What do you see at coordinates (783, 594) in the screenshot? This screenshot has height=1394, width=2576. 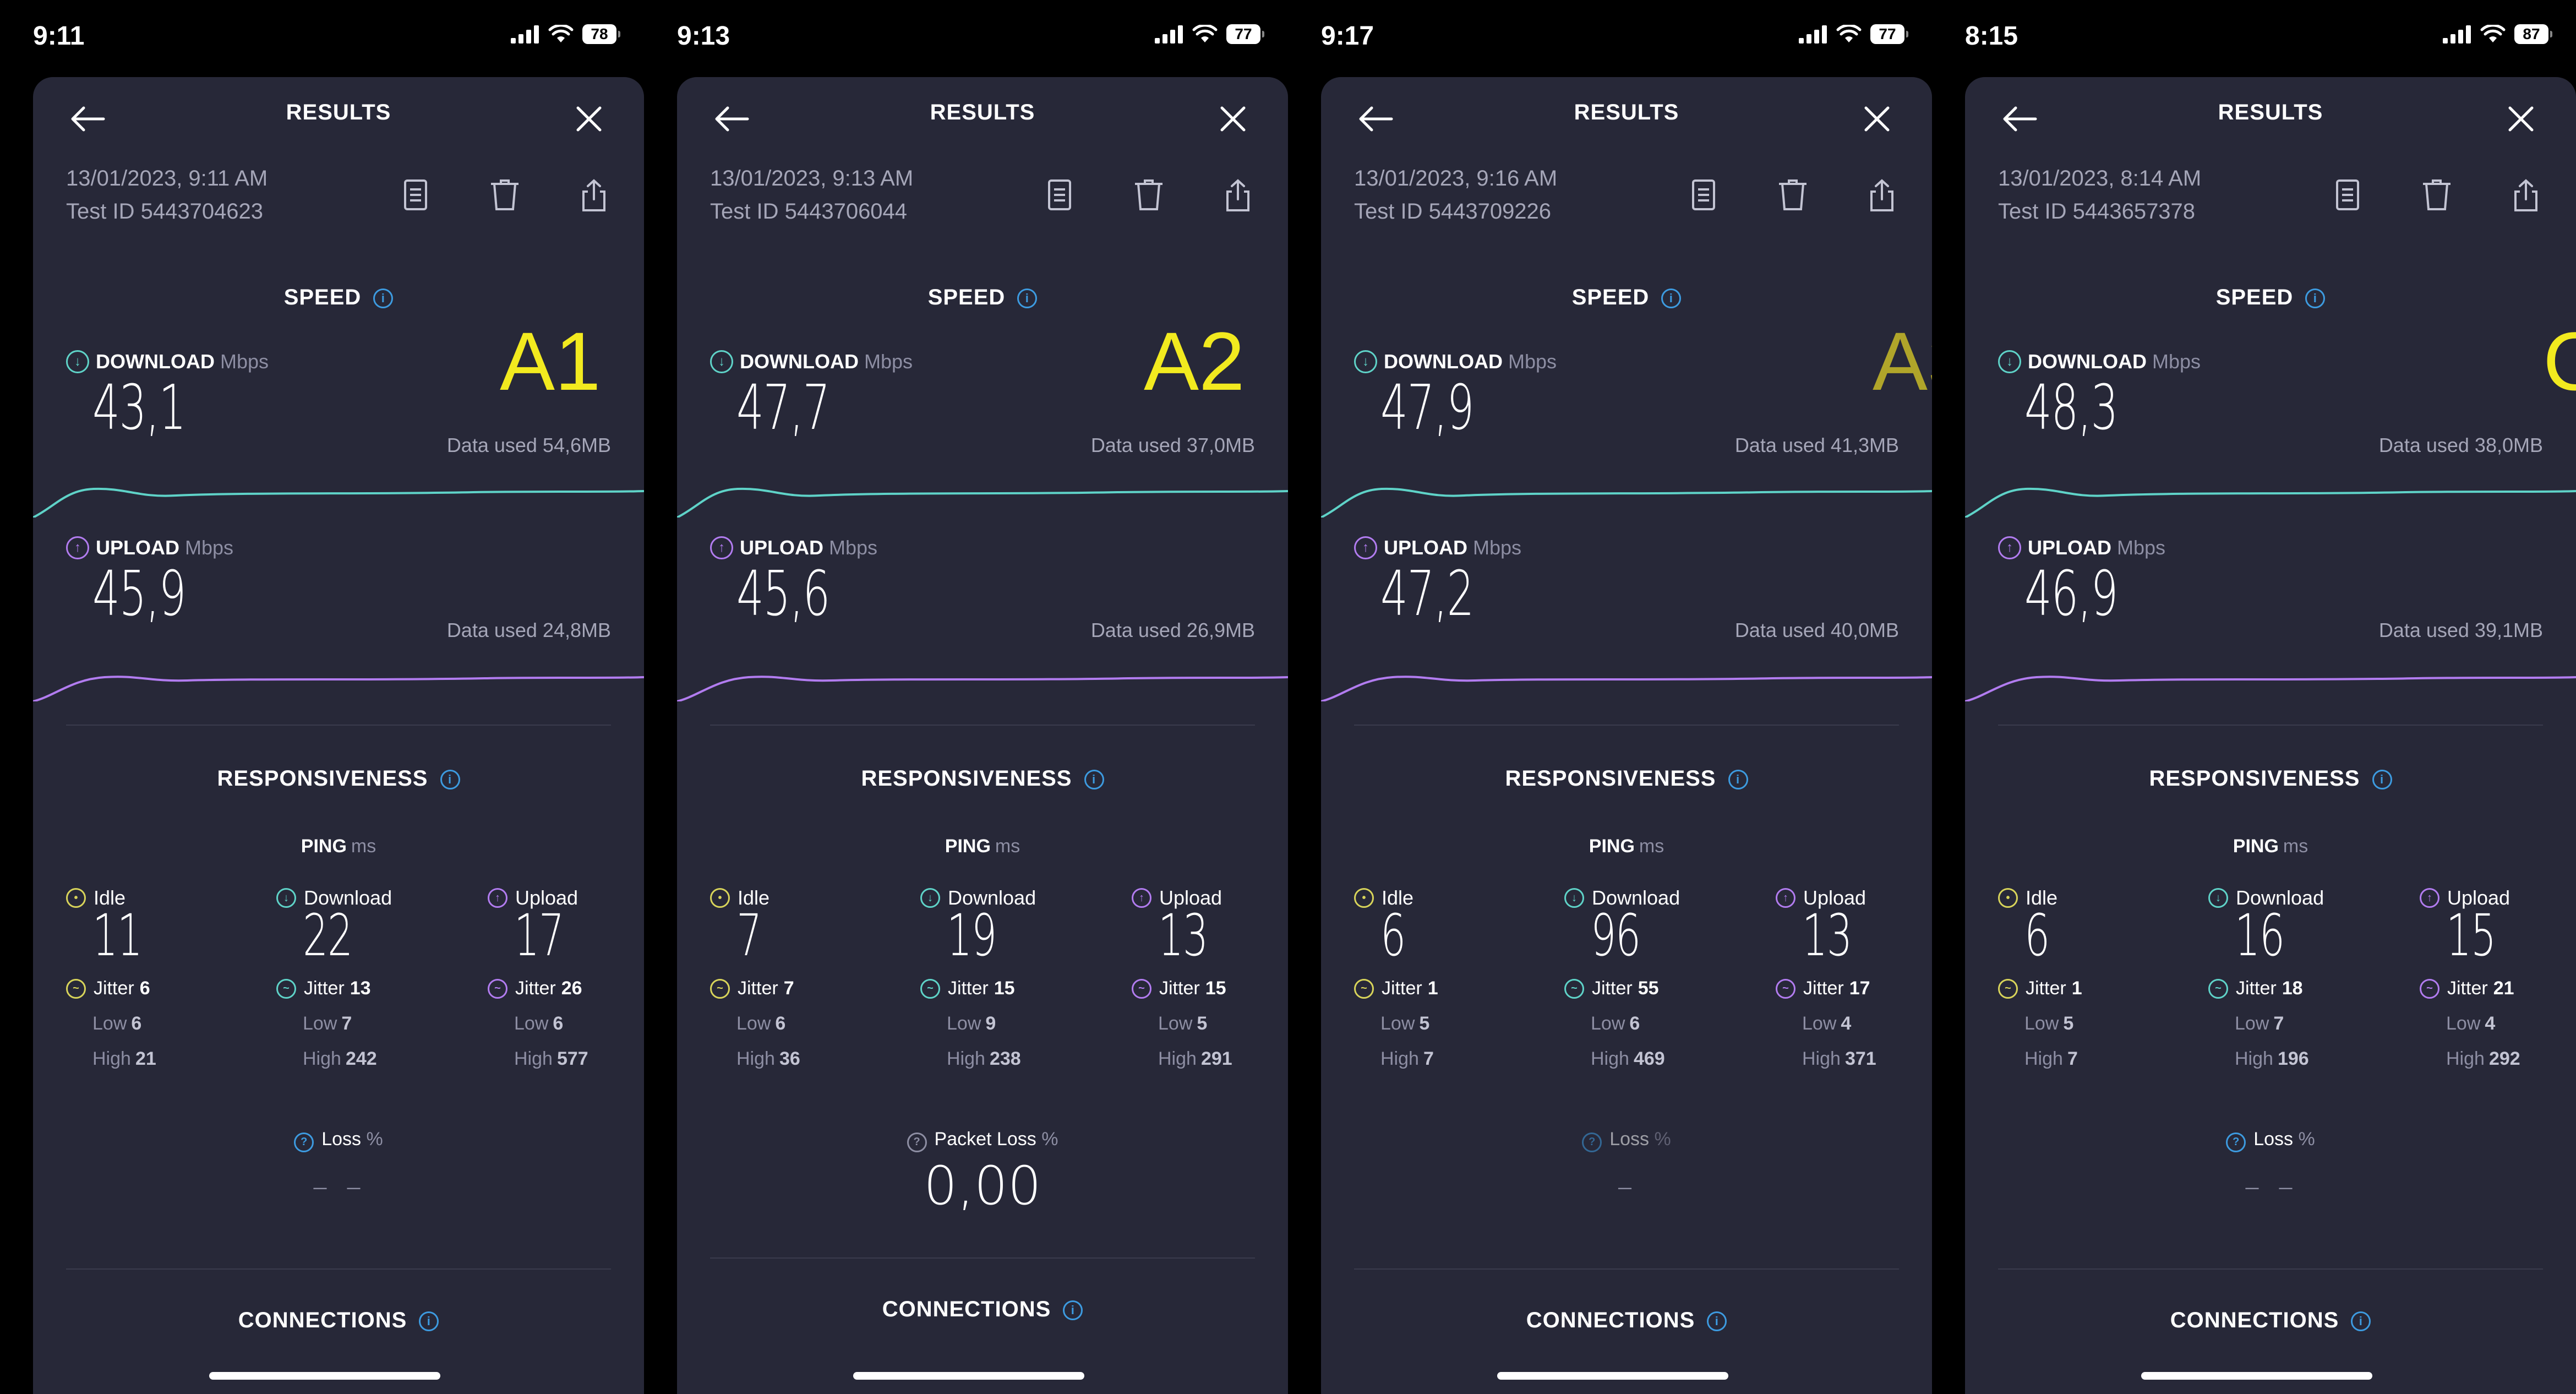 I see `upload-speed-value: 45,6` at bounding box center [783, 594].